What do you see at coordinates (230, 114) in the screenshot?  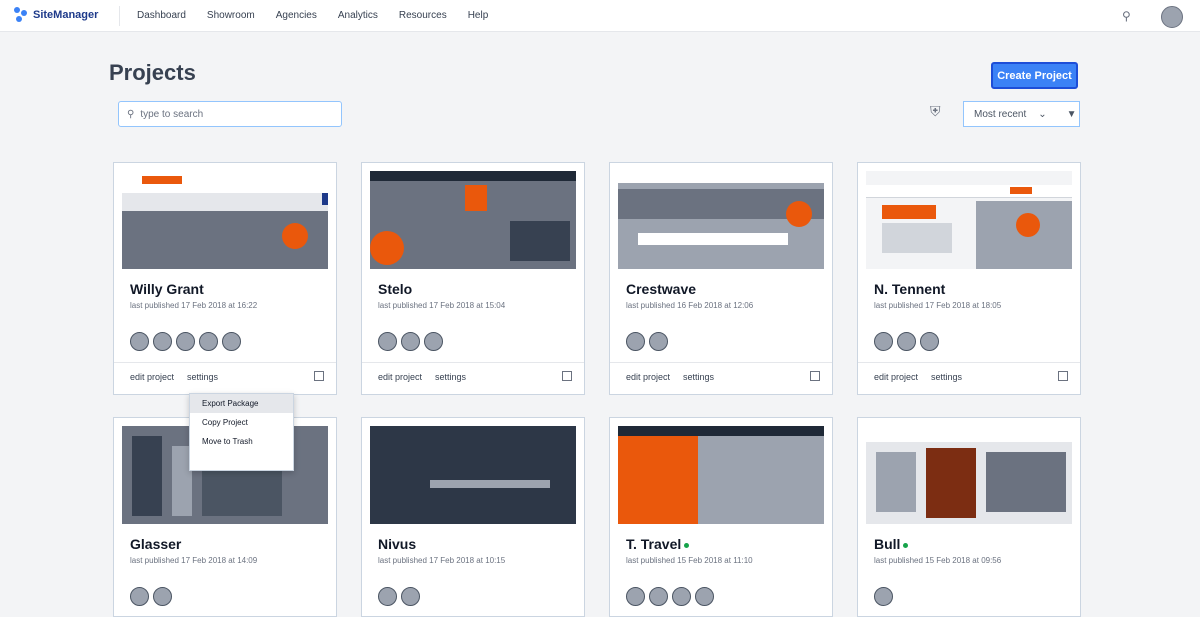 I see `search-input: ⚲ type to search` at bounding box center [230, 114].